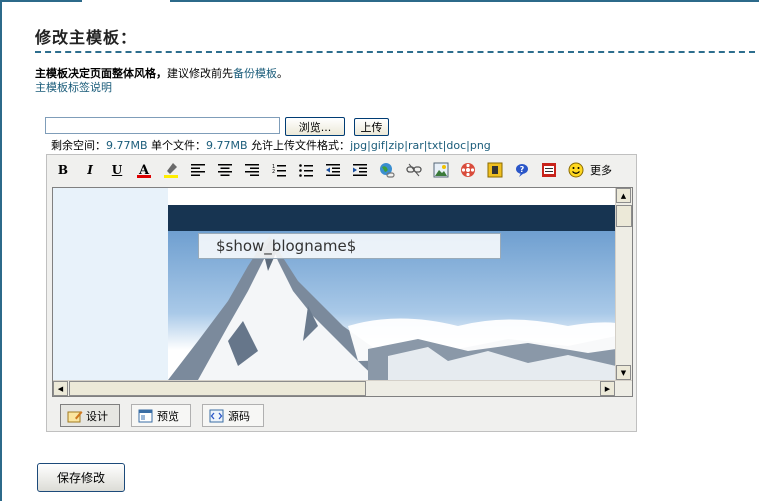  What do you see at coordinates (216, 415) in the screenshot?
I see `source-code-icon` at bounding box center [216, 415].